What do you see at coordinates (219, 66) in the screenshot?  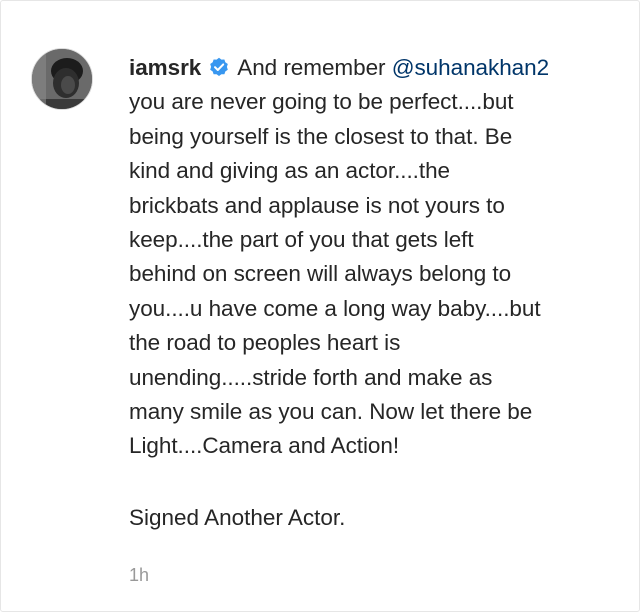 I see `verified-badge-icon` at bounding box center [219, 66].